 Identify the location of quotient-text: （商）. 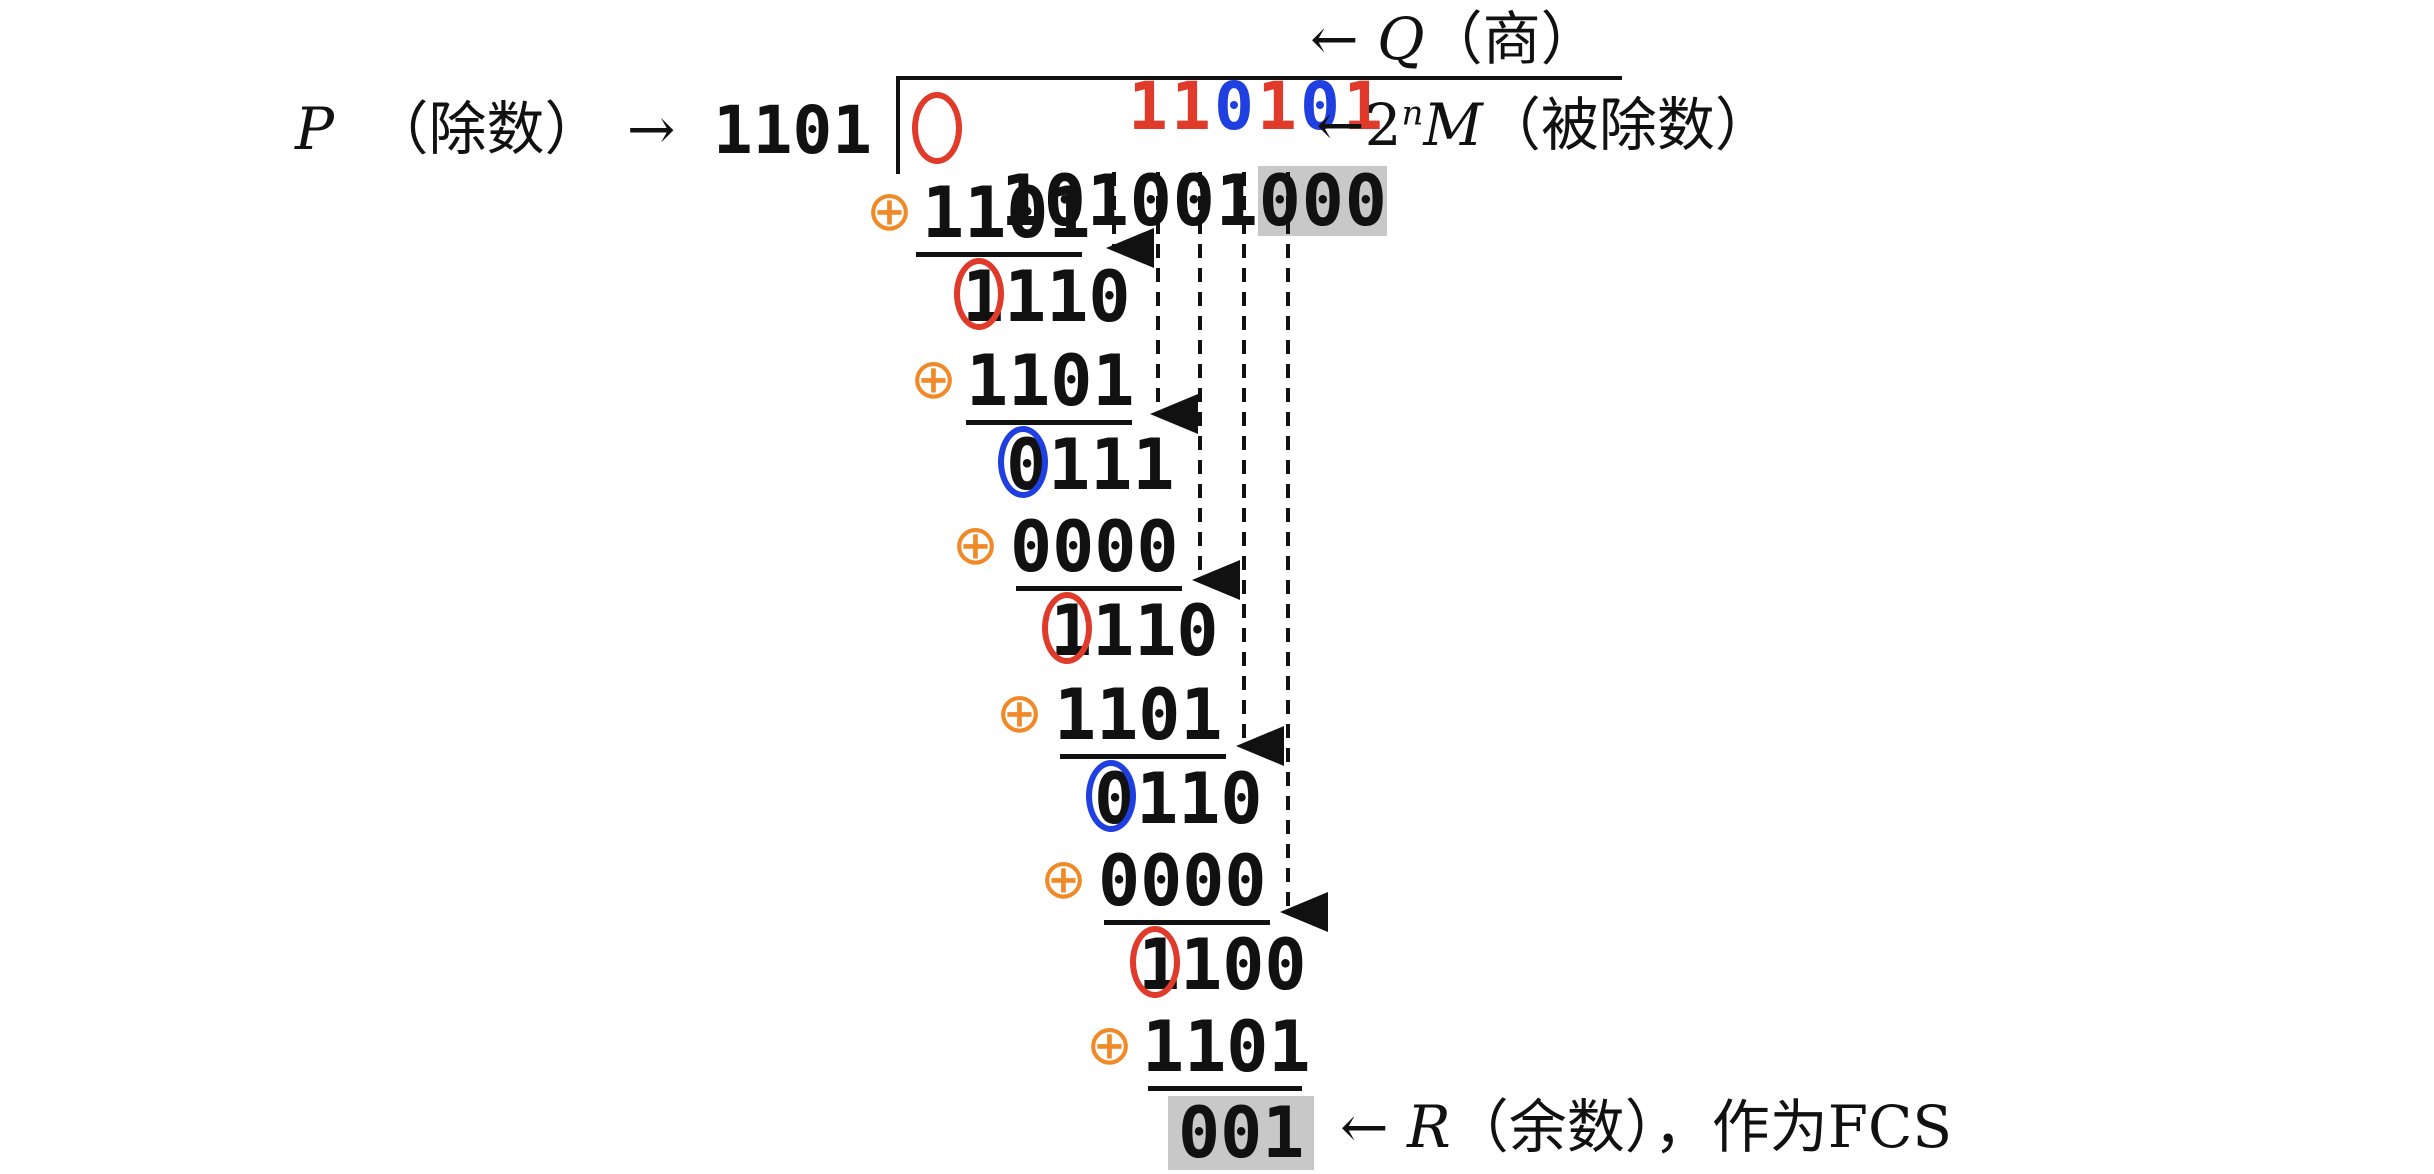
(1511, 39).